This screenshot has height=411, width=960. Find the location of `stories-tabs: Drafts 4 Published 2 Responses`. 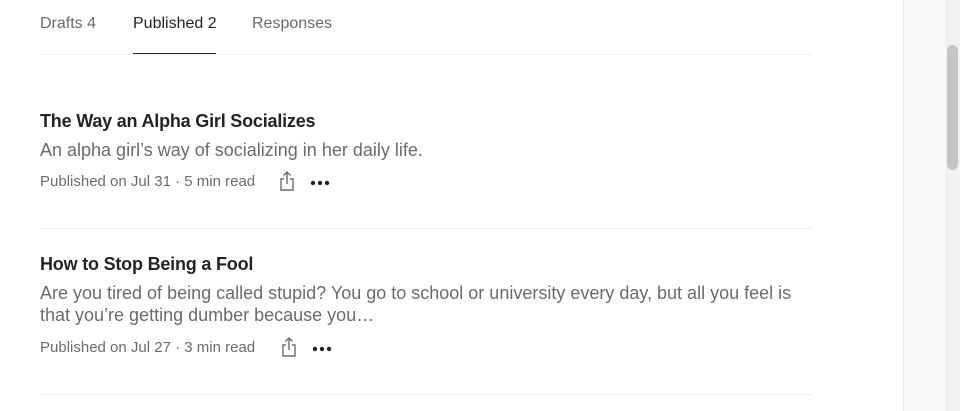

stories-tabs: Drafts 4 Published 2 Responses is located at coordinates (426, 27).